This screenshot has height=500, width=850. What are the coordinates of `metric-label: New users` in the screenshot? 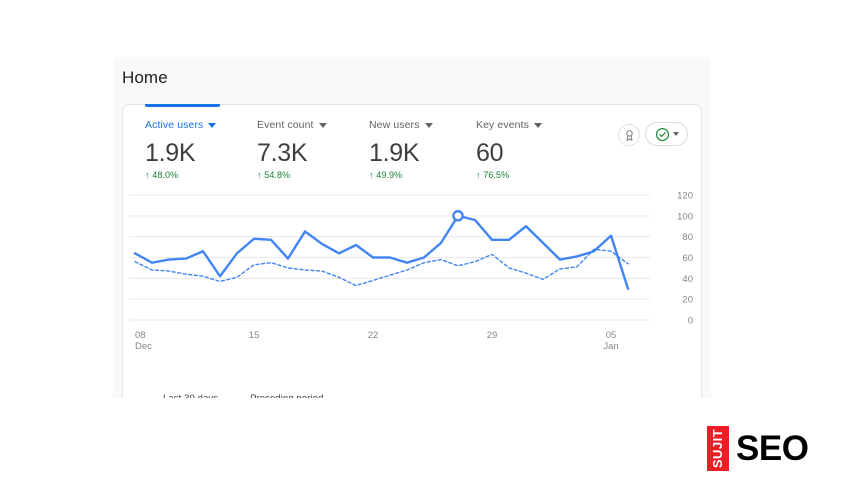 It's located at (394, 125).